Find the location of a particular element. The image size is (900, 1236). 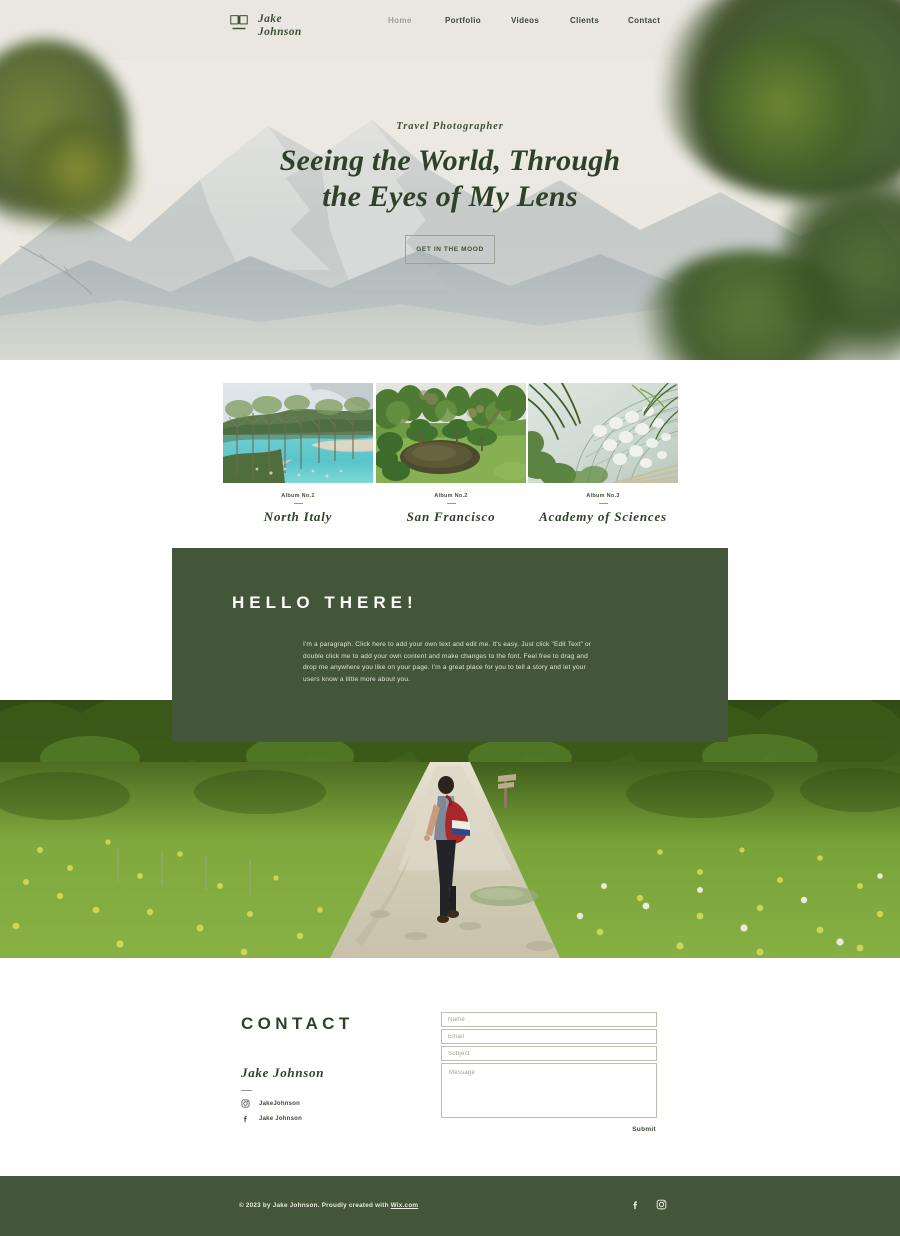

nav-item-clients: Clients is located at coordinates (584, 20).